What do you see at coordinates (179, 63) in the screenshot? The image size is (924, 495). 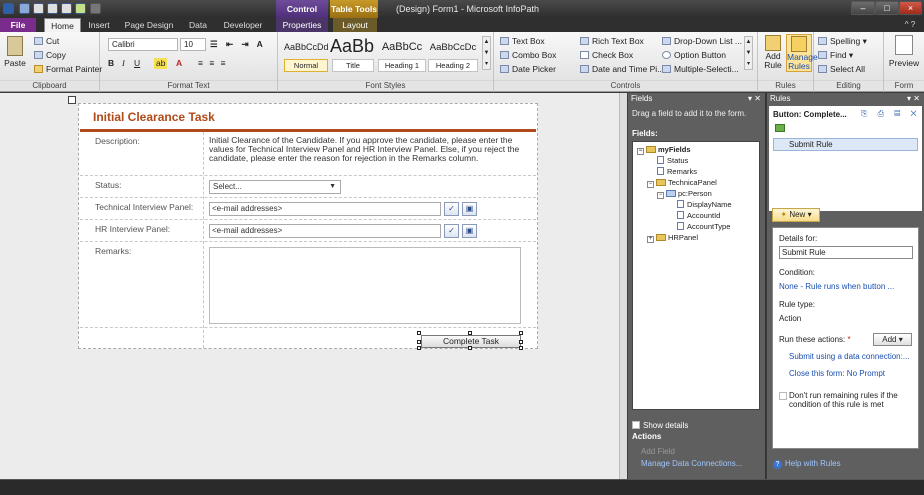 I see `font-color-icon: A` at bounding box center [179, 63].